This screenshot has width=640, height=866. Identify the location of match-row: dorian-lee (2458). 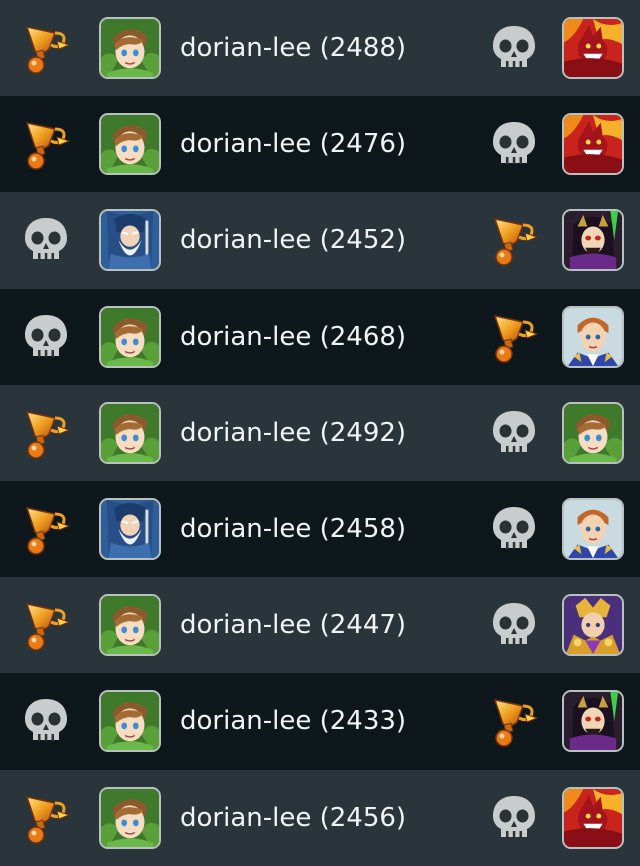
(320, 529).